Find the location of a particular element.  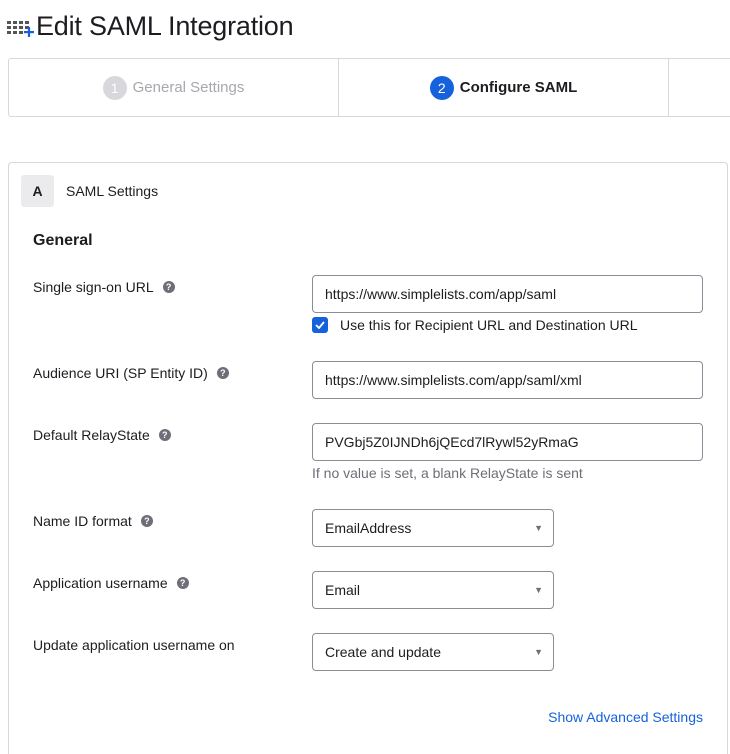

step-number: 2 is located at coordinates (441, 87).